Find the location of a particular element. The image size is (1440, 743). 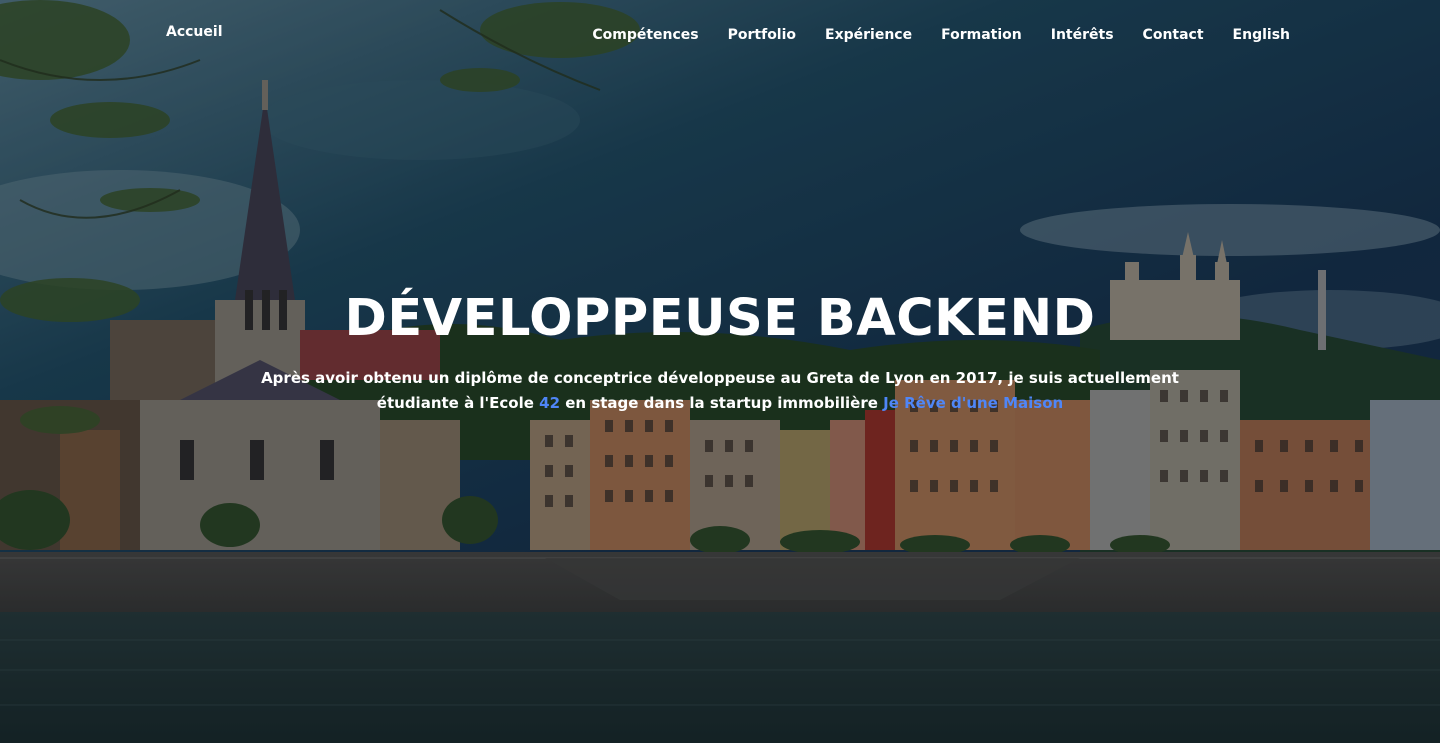

nav-item-portfolio: Portfolio is located at coordinates (762, 33).